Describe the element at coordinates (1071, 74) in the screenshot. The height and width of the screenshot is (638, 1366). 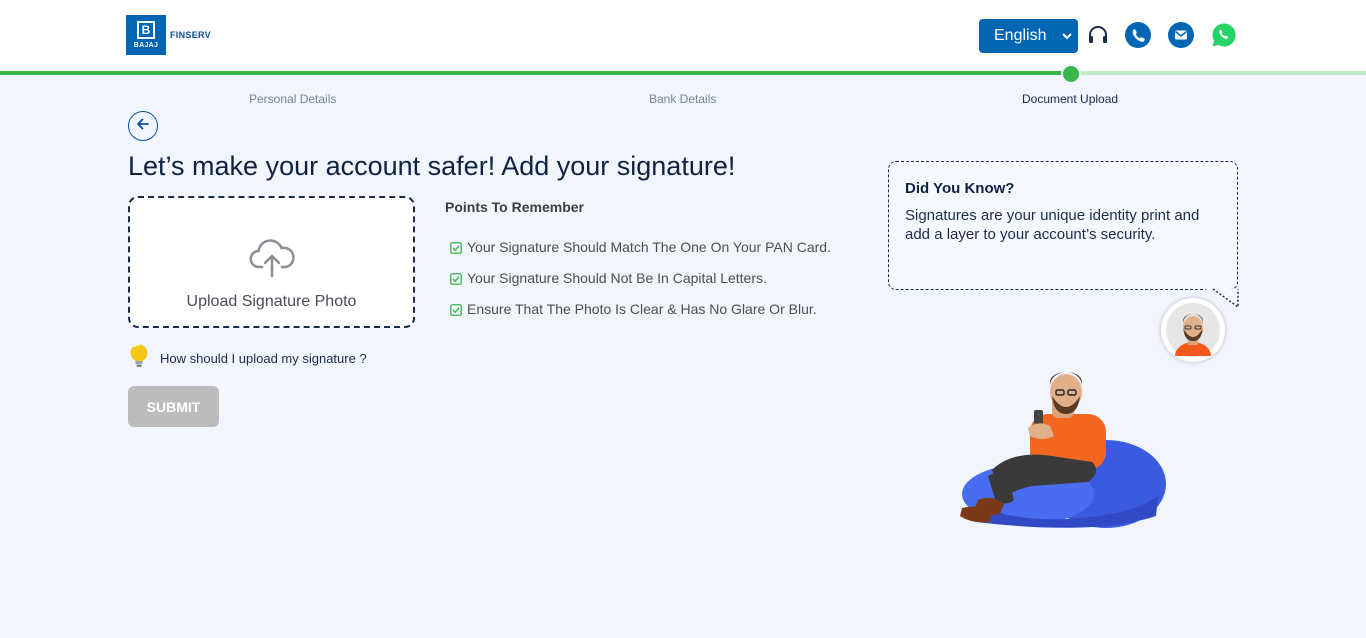
I see `progress-current-dot` at that location.